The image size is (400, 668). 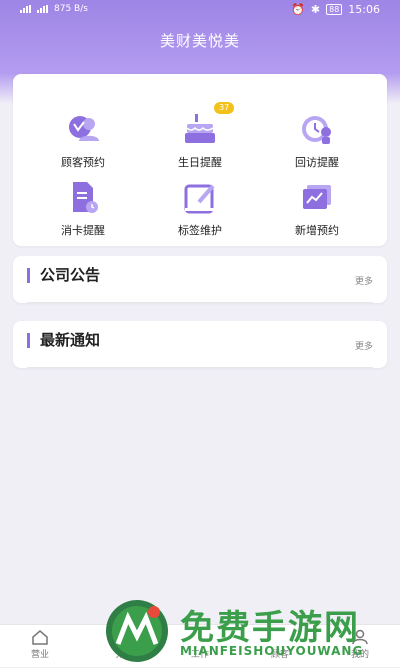 I want to click on status-right: ⏰ ✱ 88 15:06, so click(x=335, y=9).